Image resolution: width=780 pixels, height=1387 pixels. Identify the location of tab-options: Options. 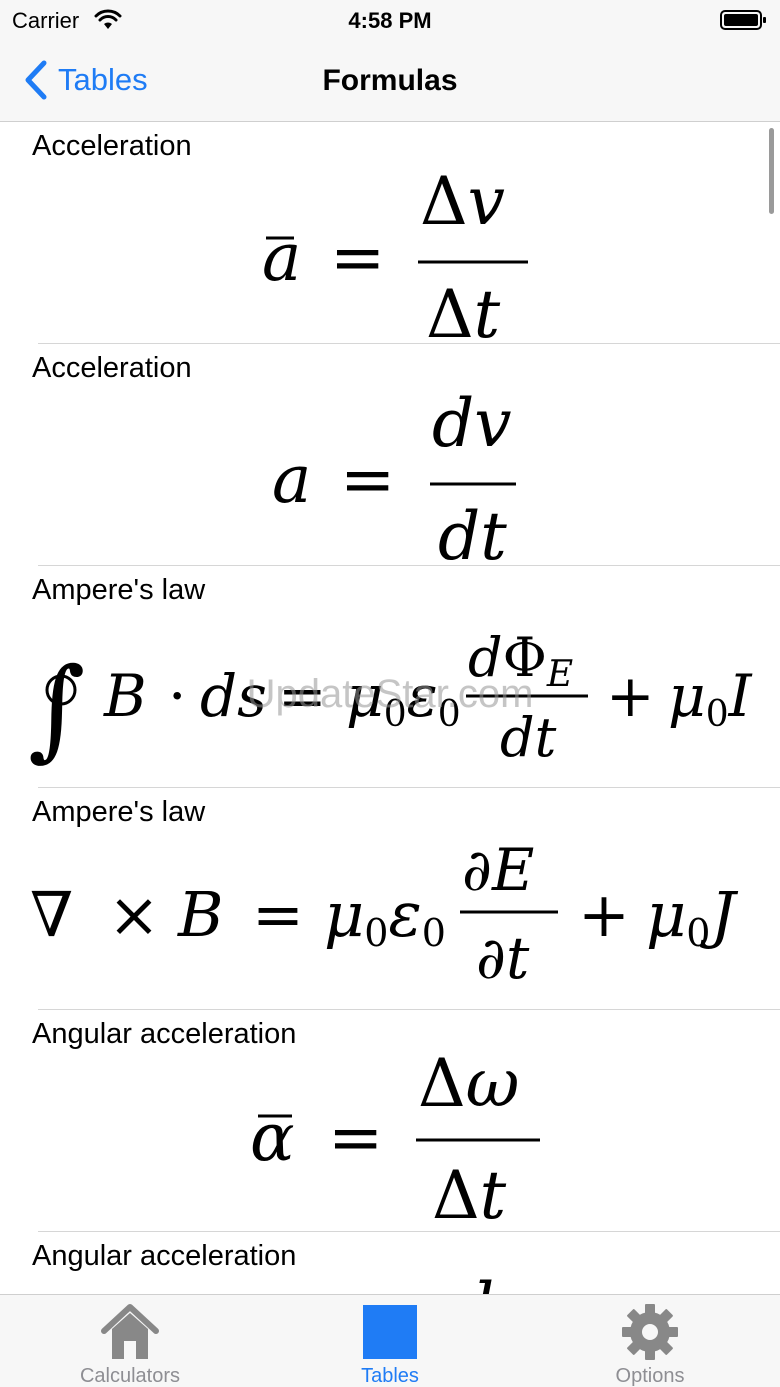
(650, 1341).